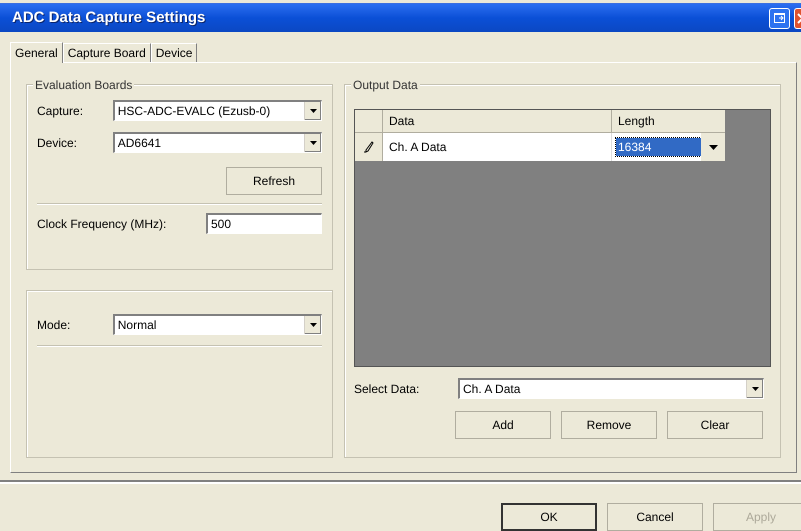 The width and height of the screenshot is (801, 531). I want to click on restore-button, so click(779, 18).